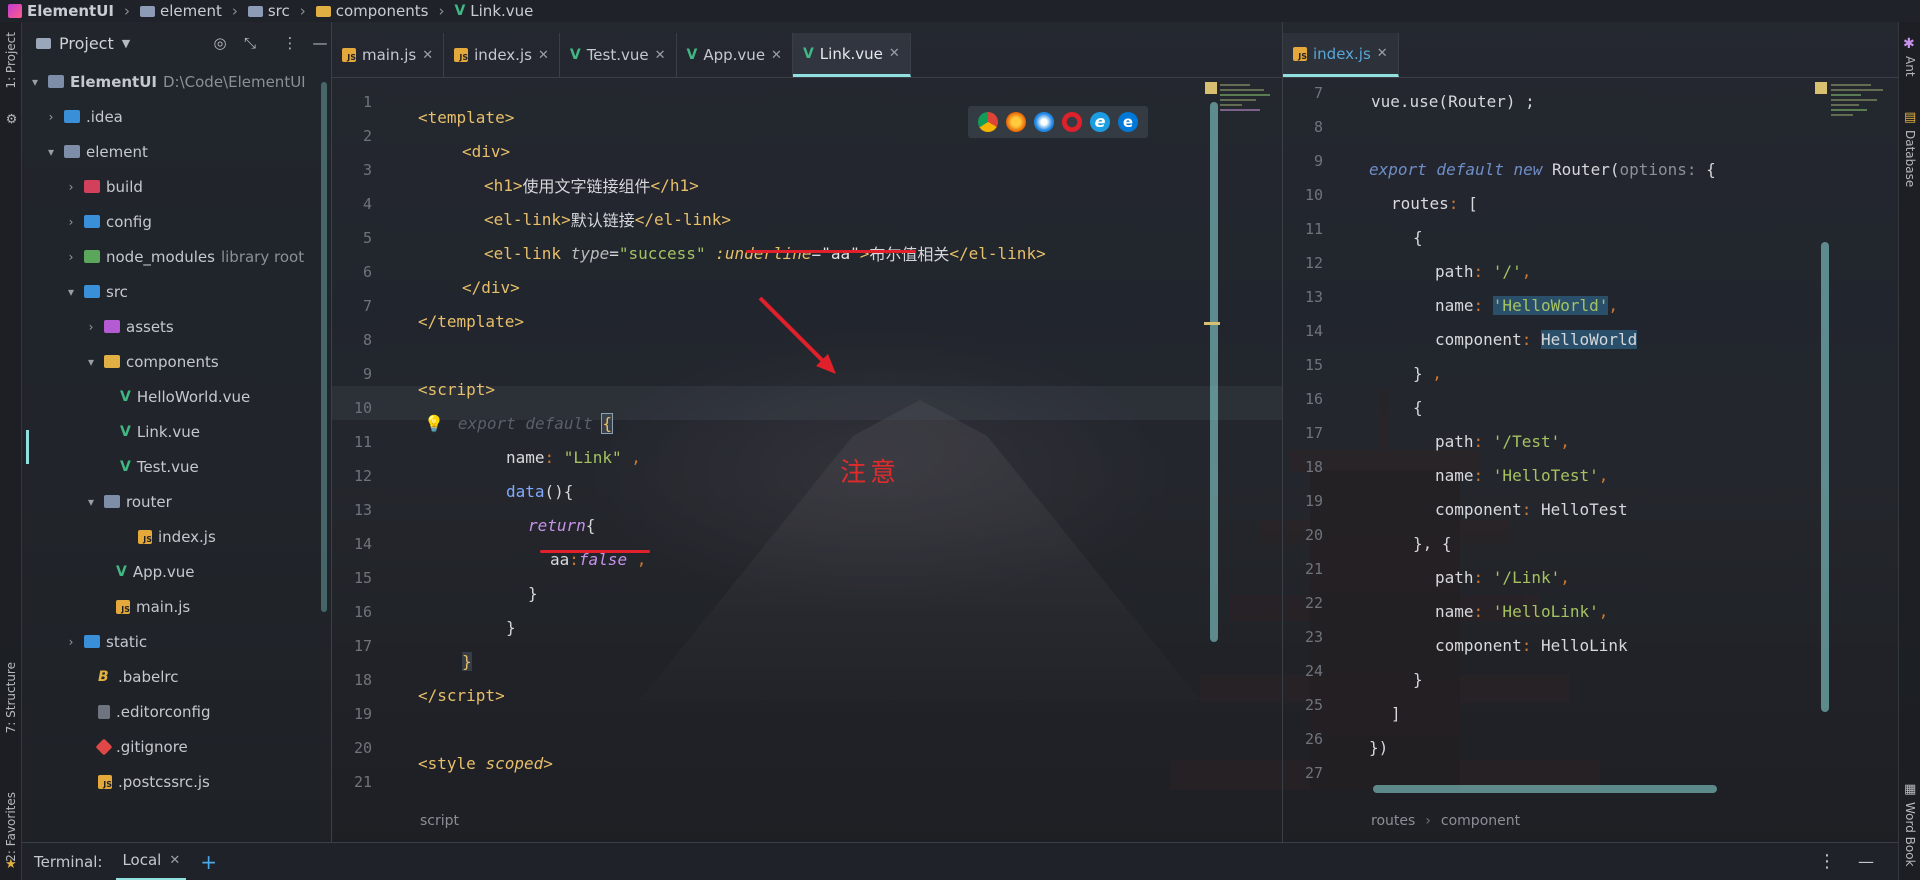 This screenshot has width=1920, height=880. I want to click on code-line-10: 💡 export default {, so click(519, 423).